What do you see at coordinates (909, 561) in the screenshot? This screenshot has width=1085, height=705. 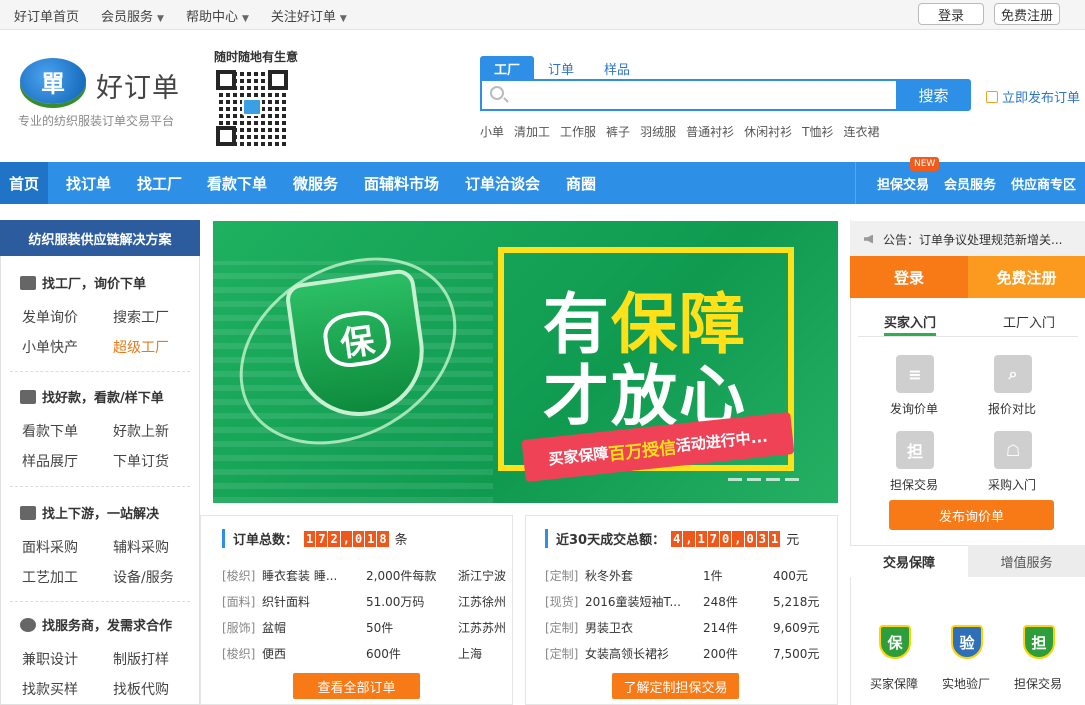 I see `tab-trade-guarantee: 交易保障` at bounding box center [909, 561].